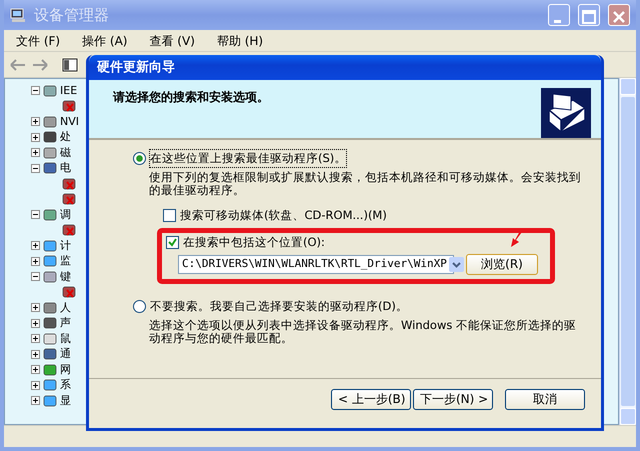 This screenshot has width=640, height=451. What do you see at coordinates (545, 399) in the screenshot?
I see `cancel-button: 取消` at bounding box center [545, 399].